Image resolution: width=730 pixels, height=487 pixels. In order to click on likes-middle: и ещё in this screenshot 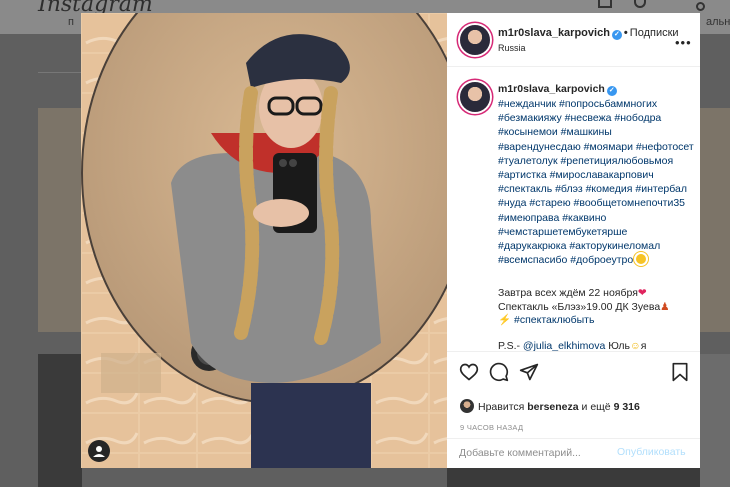, I will do `click(596, 407)`.